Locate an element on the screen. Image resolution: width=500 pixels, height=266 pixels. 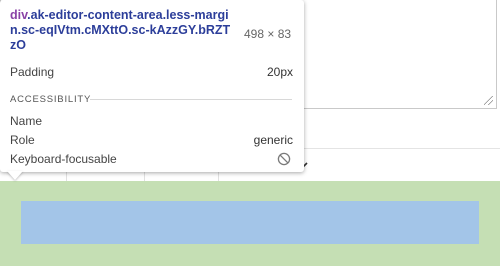
section-divider is located at coordinates (191, 99).